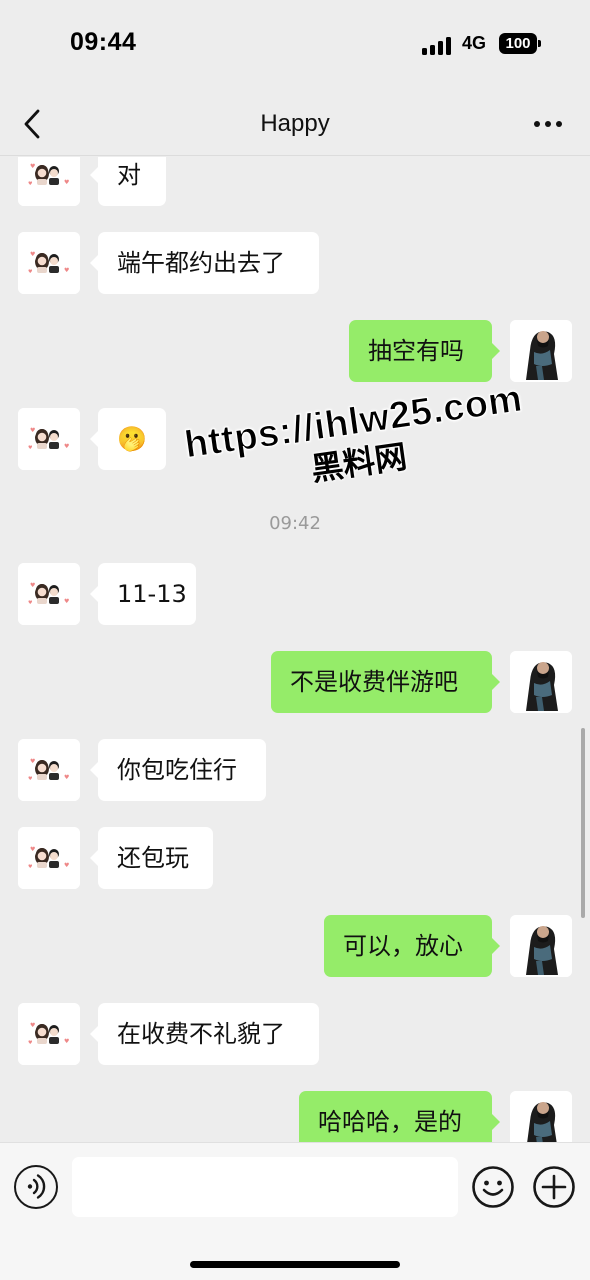  I want to click on emoji-icon, so click(493, 1187).